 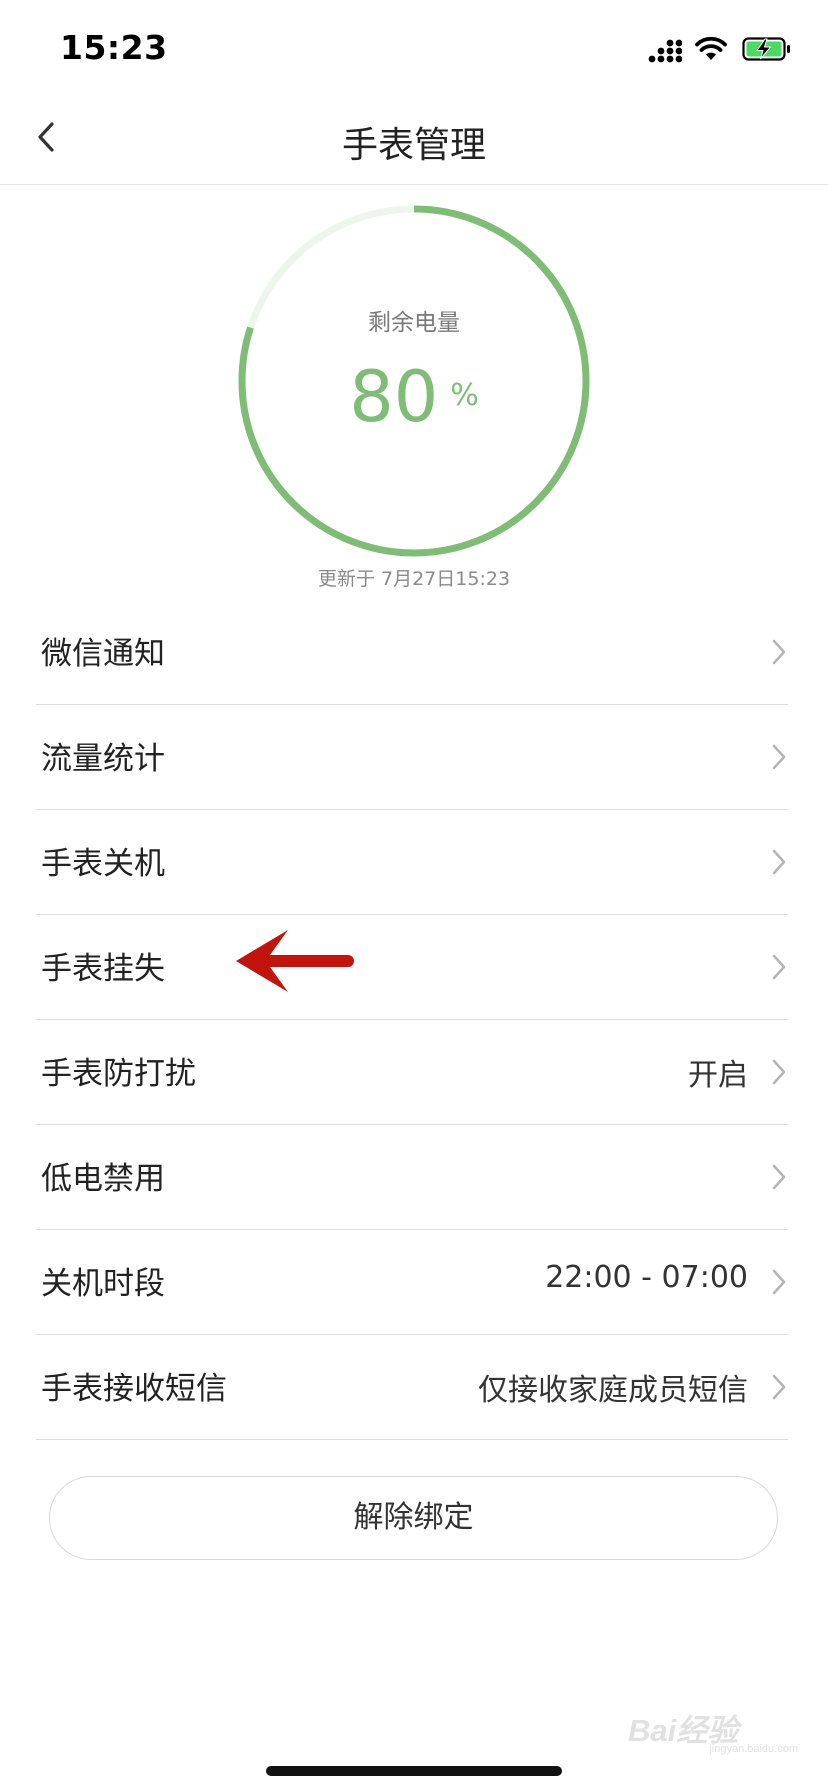 What do you see at coordinates (414, 579) in the screenshot?
I see `battery-update-time: 更新于 7月27日15:23` at bounding box center [414, 579].